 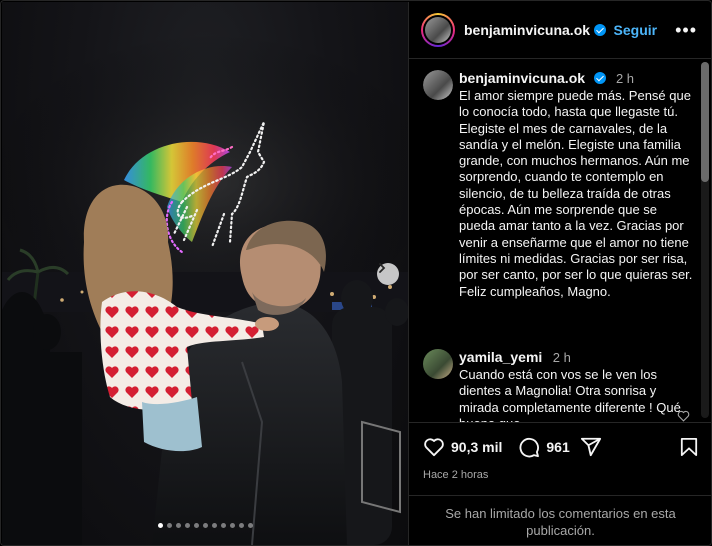 I want to click on comments-scrollbar, so click(x=705, y=240).